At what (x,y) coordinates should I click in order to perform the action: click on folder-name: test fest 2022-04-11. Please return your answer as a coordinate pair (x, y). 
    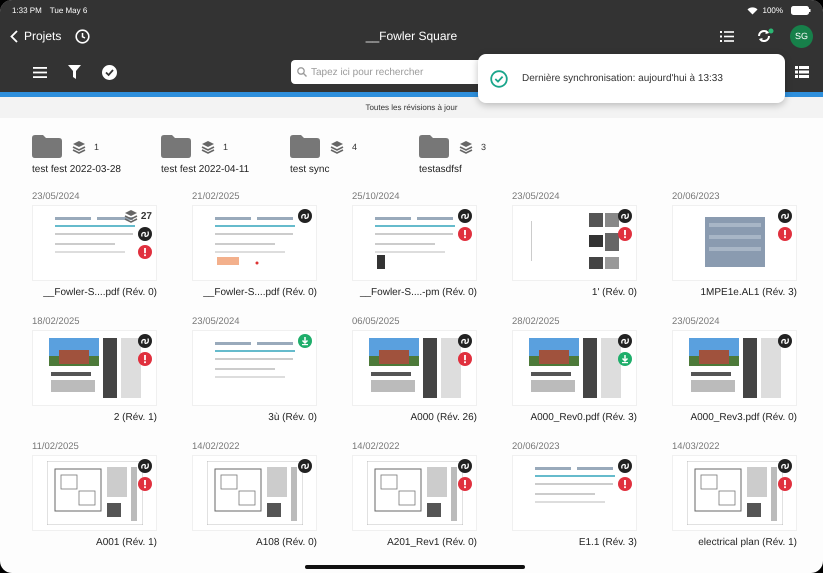
    Looking at the image, I should click on (205, 169).